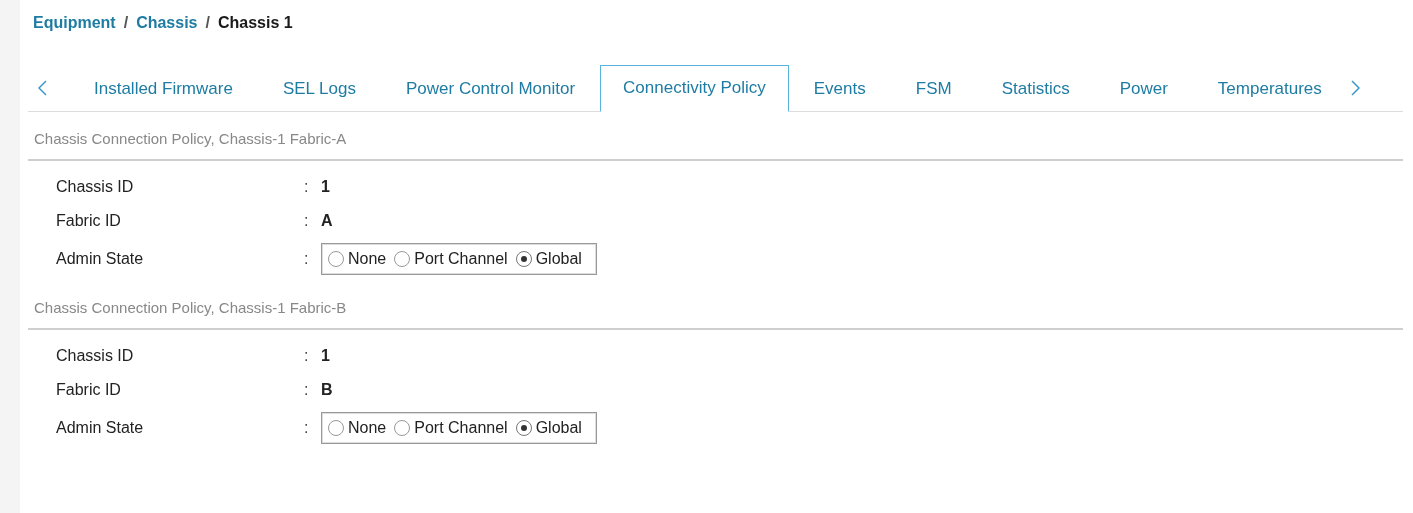 This screenshot has height=513, width=1413. I want to click on tab: Installed Firmware, so click(175, 89).